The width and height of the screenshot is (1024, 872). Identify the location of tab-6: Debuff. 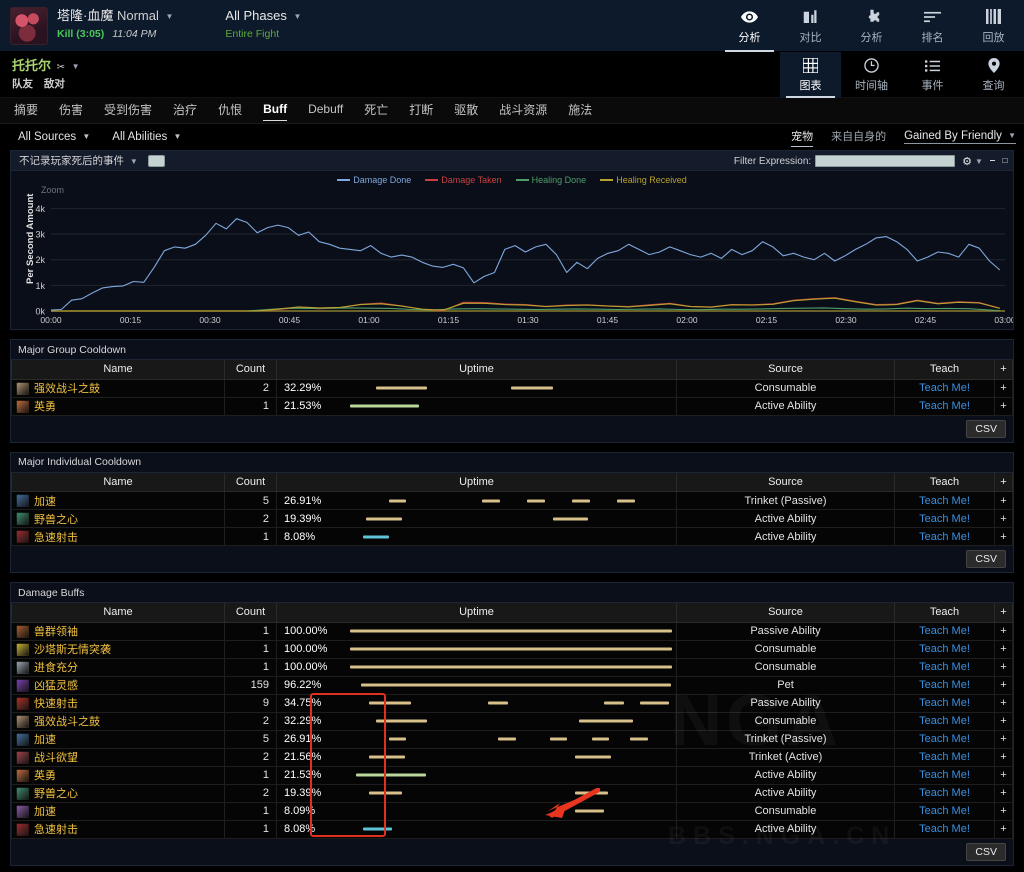
(325, 110).